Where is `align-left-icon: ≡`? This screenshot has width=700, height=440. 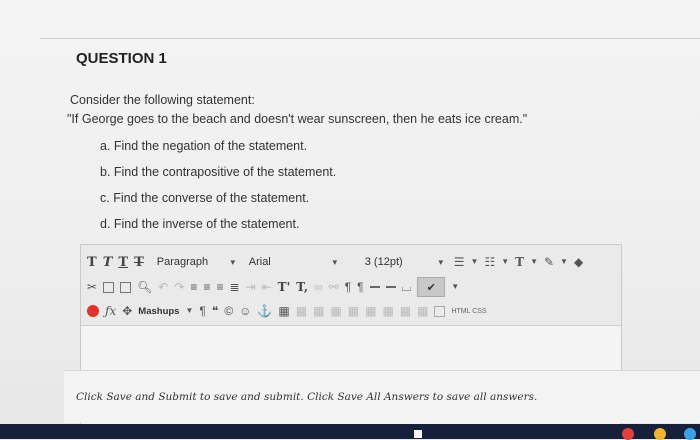 align-left-icon: ≡ is located at coordinates (193, 287).